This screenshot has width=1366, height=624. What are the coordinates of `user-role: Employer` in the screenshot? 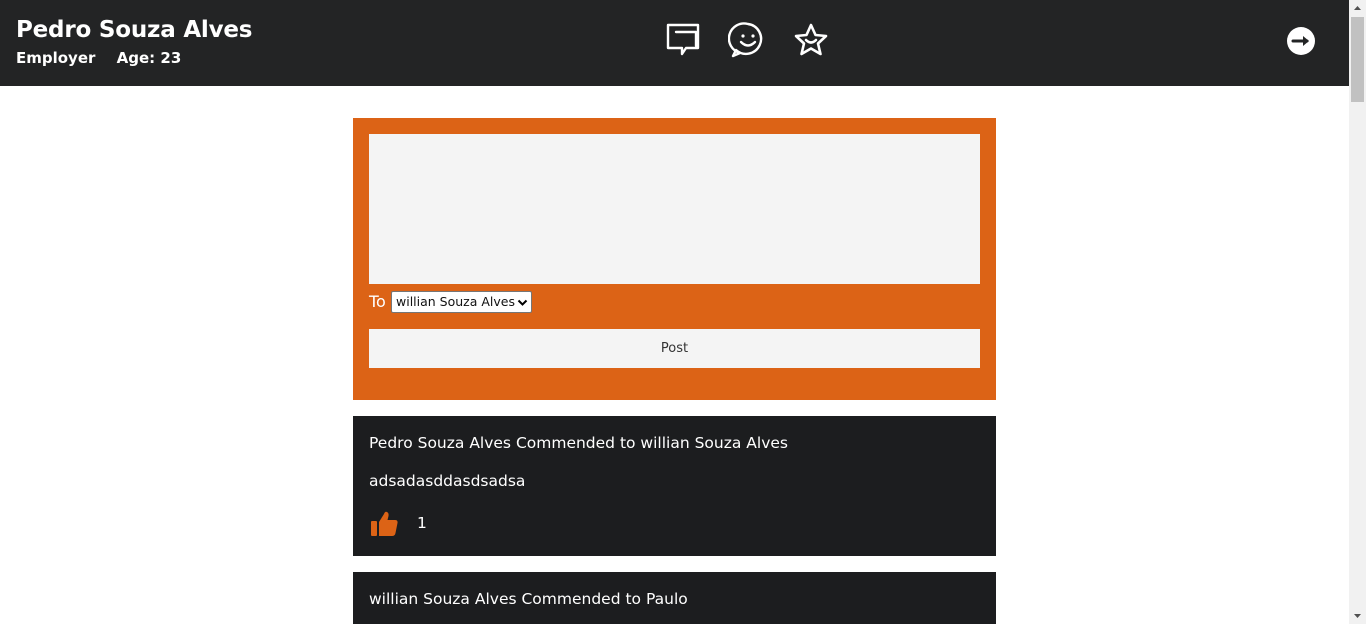 It's located at (56, 58).